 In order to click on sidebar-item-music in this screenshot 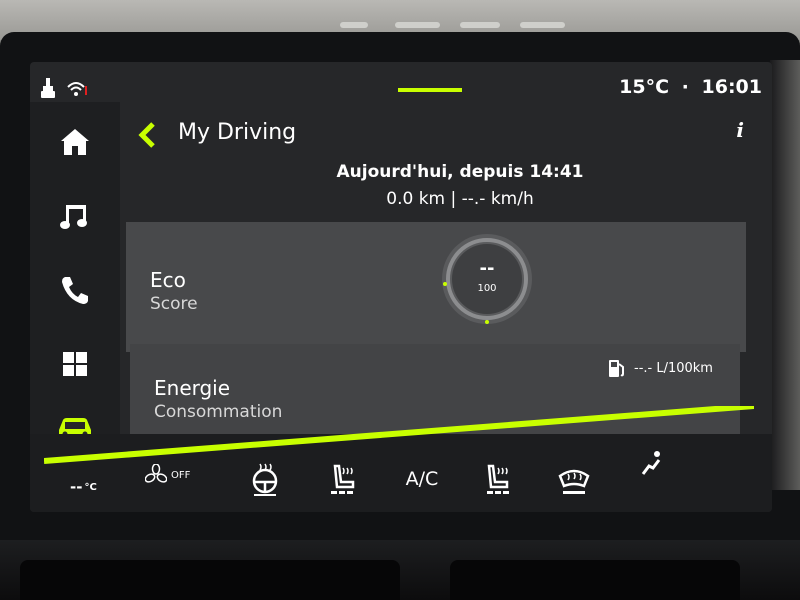, I will do `click(75, 216)`.